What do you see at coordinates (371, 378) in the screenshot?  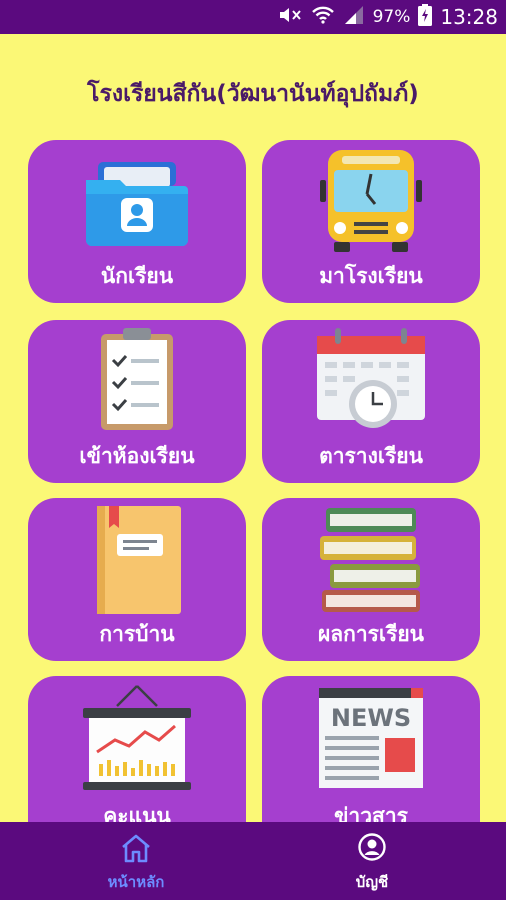 I see `calendar-clock-icon` at bounding box center [371, 378].